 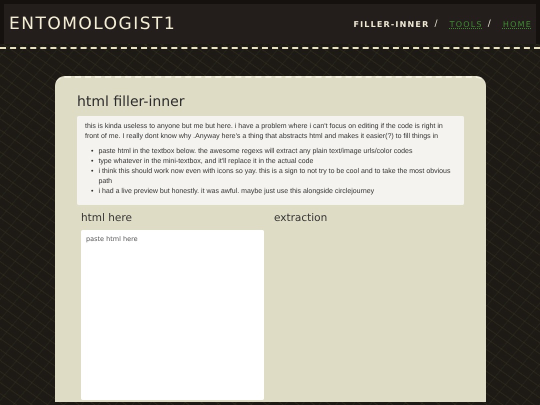 What do you see at coordinates (301, 218) in the screenshot?
I see `section-heading: extraction` at bounding box center [301, 218].